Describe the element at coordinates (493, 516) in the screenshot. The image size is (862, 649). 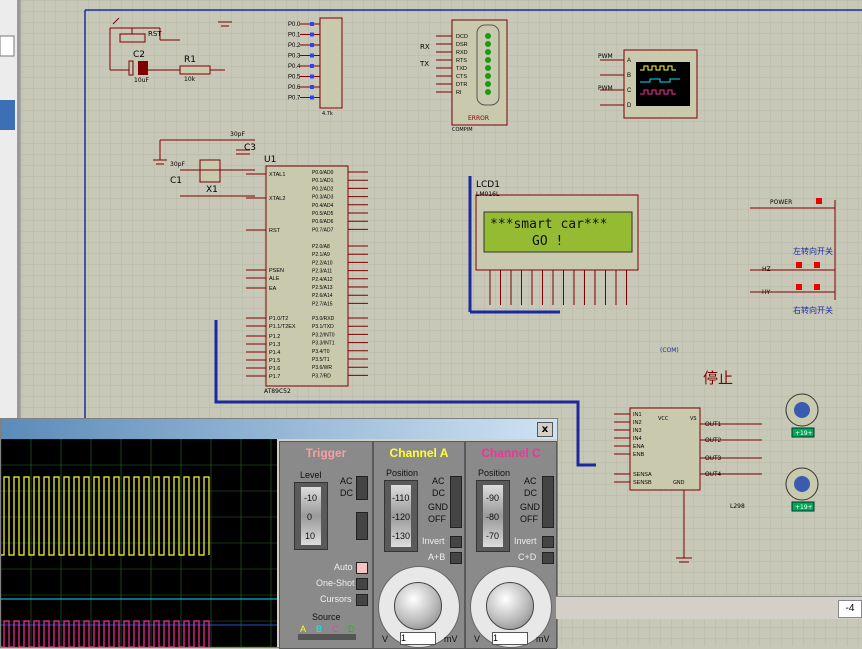
I see `ch-c-position-slider: -90 -80 -70` at that location.